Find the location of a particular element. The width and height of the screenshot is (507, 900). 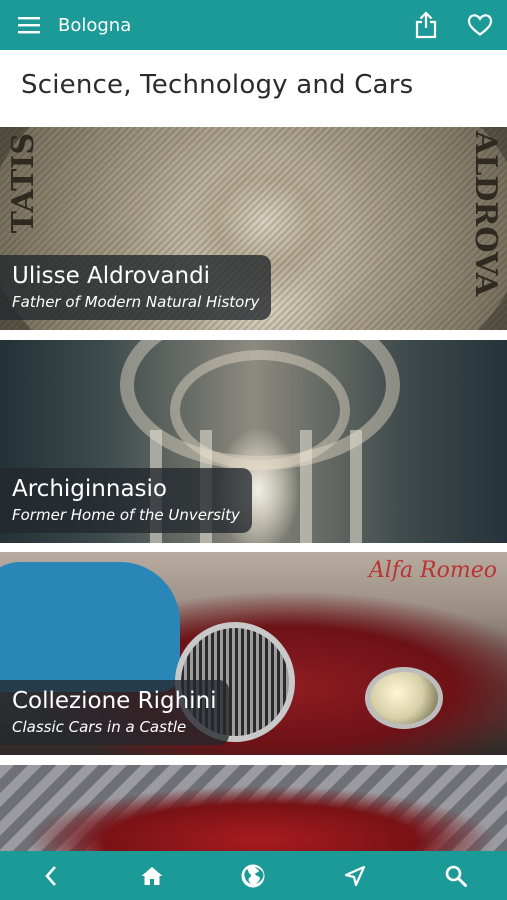

home-button is located at coordinates (152, 875).